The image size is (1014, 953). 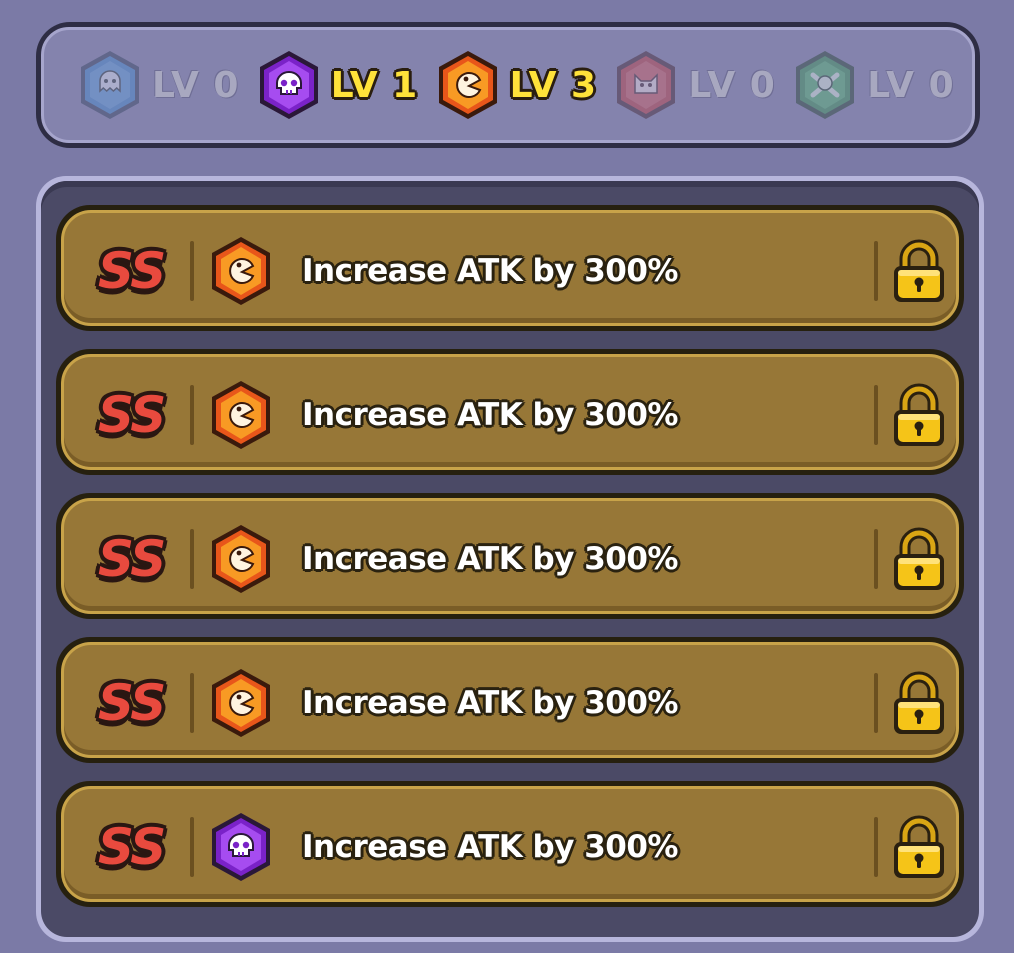 I want to click on level-label: LV 3, so click(x=553, y=85).